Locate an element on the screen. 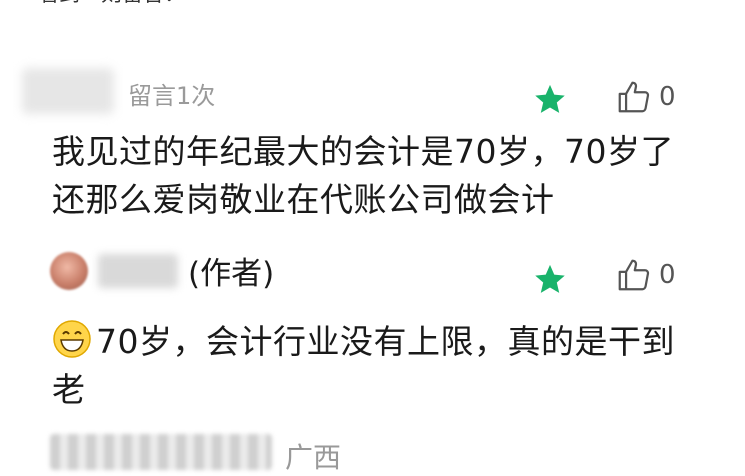 This screenshot has width=745, height=476. blurred-user-avatar is located at coordinates (68, 91).